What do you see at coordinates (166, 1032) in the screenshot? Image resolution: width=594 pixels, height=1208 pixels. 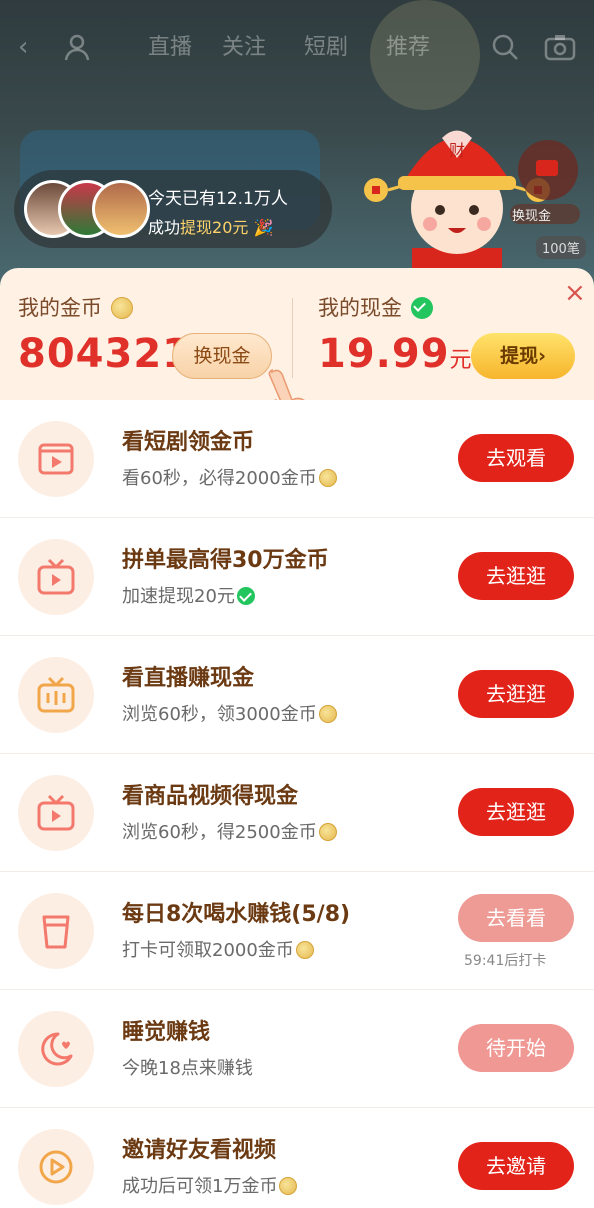 I see `task-title: 睡觉赚钱` at bounding box center [166, 1032].